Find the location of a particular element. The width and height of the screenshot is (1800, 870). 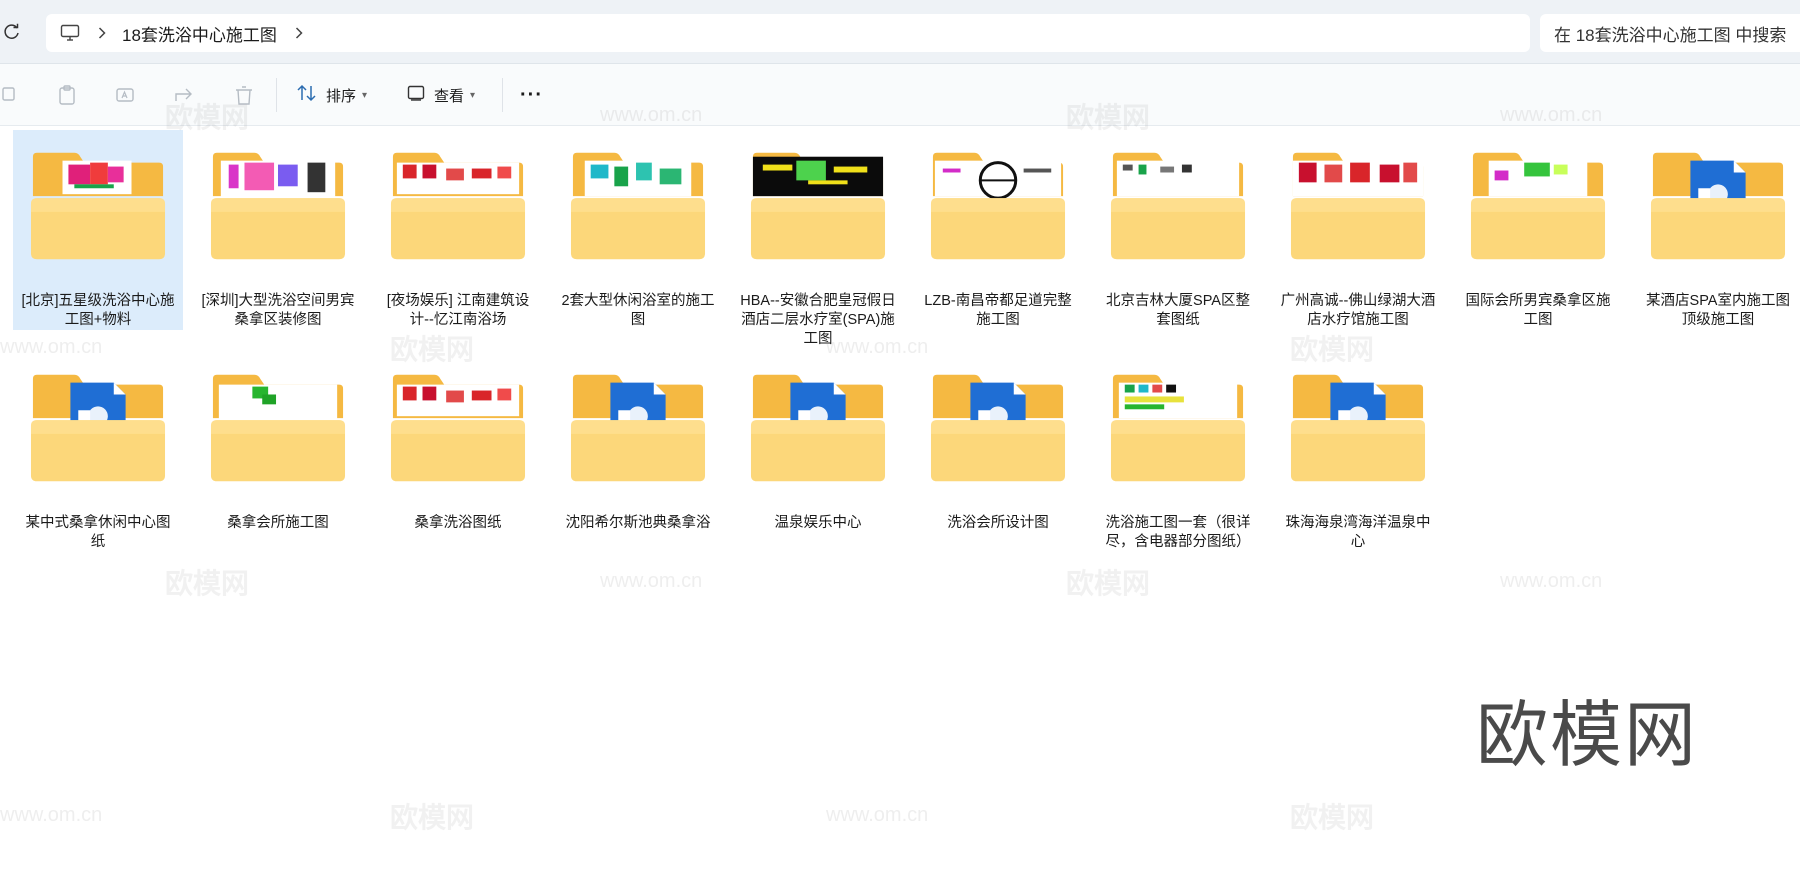

folder-item: 某酒店SPA室内施工图顶级施工图 is located at coordinates (1716, 230).